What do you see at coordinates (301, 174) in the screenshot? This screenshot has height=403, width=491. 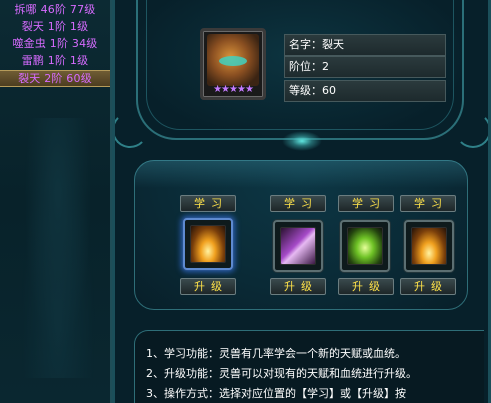 I see `skill-panel-header-glow` at bounding box center [301, 174].